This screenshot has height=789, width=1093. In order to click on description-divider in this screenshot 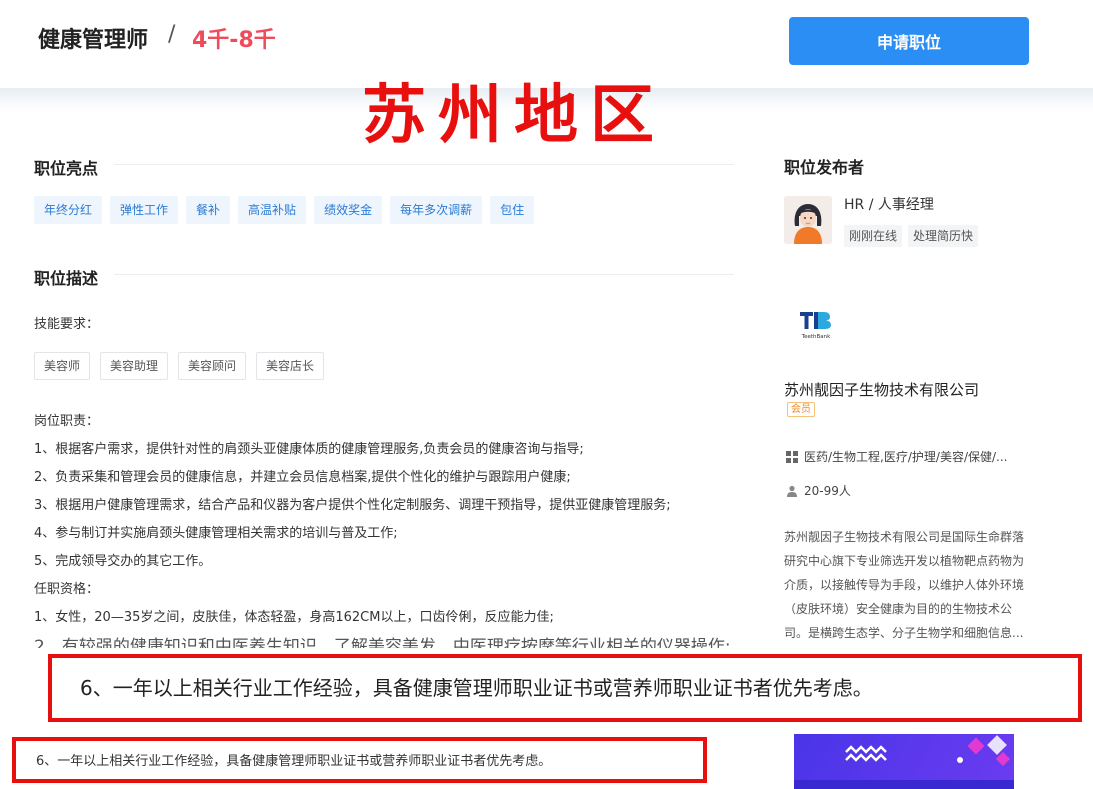, I will do `click(424, 274)`.